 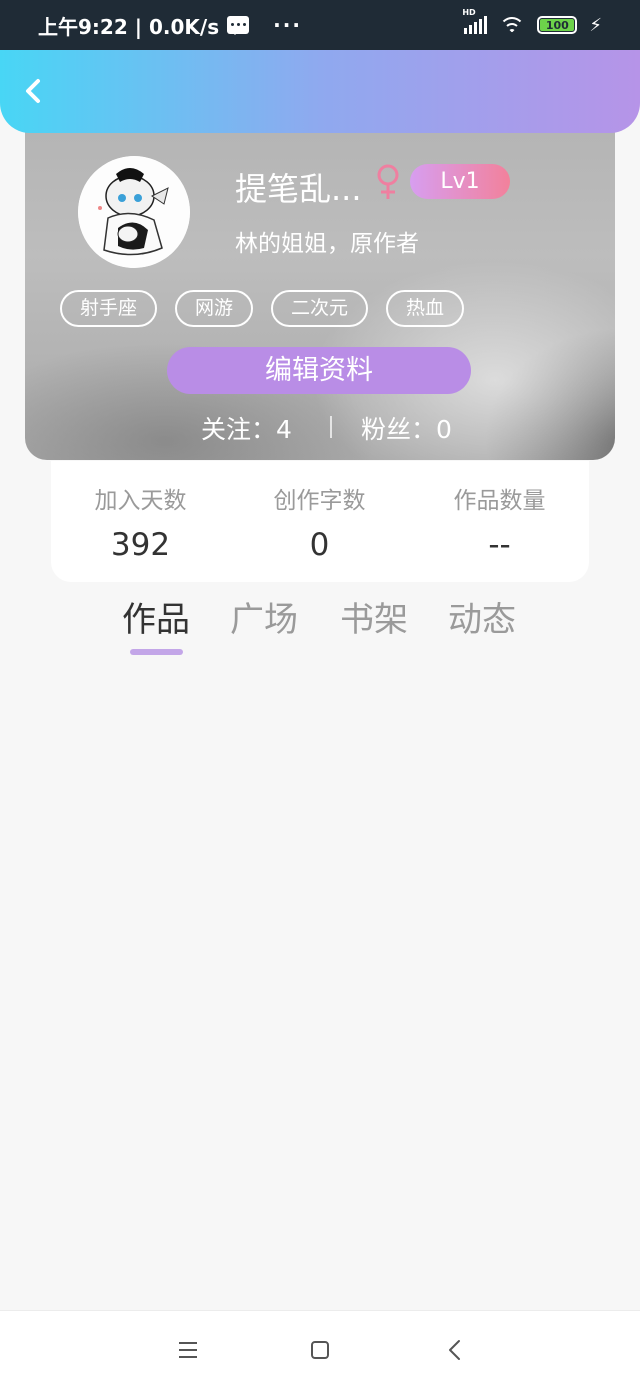 I want to click on network-type-label: HD, so click(x=469, y=12).